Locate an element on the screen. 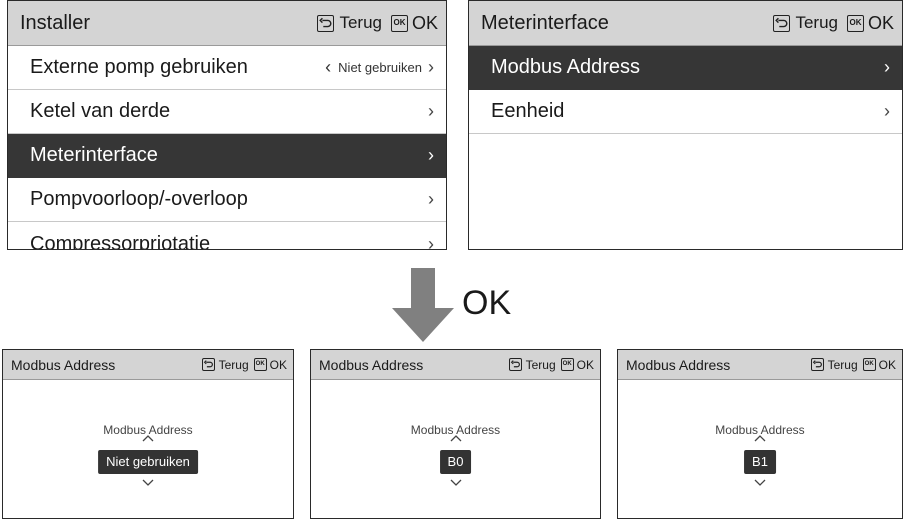 The height and width of the screenshot is (519, 903). transition-label: OK is located at coordinates (487, 303).